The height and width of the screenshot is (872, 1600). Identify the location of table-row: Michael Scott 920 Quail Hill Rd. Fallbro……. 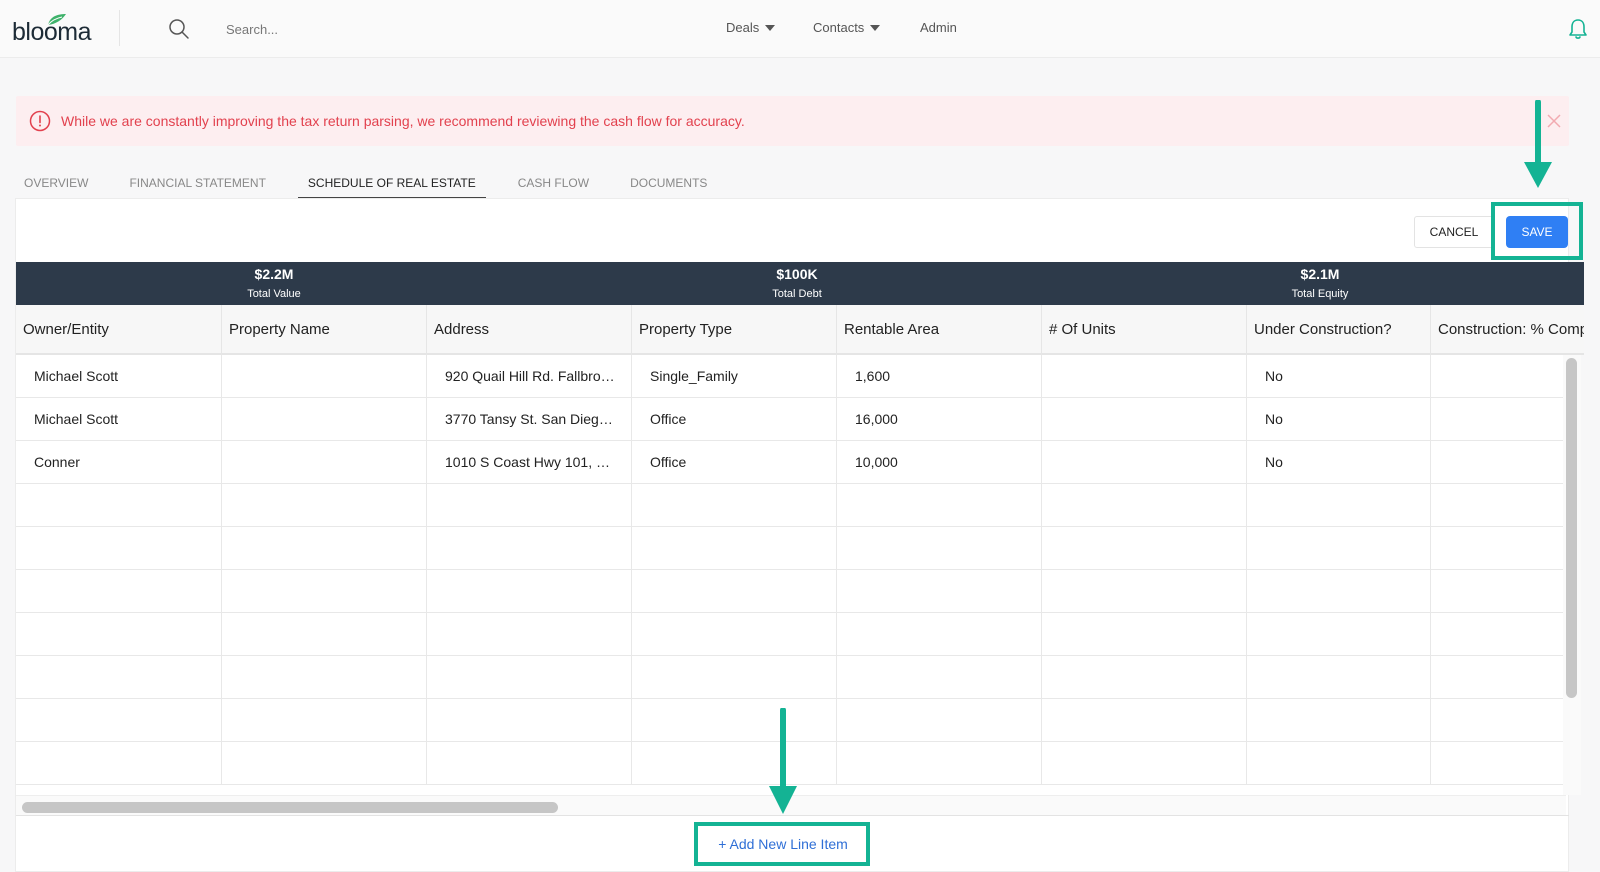
(791, 376).